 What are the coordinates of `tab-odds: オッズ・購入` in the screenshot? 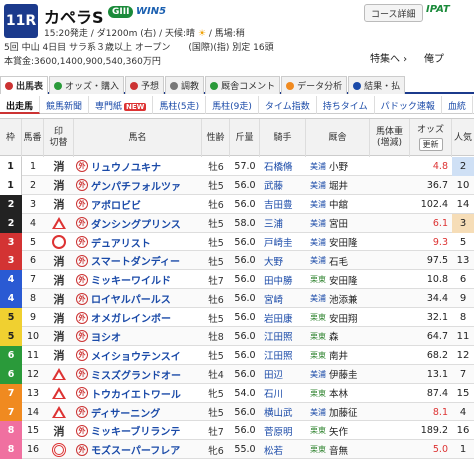 It's located at (87, 85).